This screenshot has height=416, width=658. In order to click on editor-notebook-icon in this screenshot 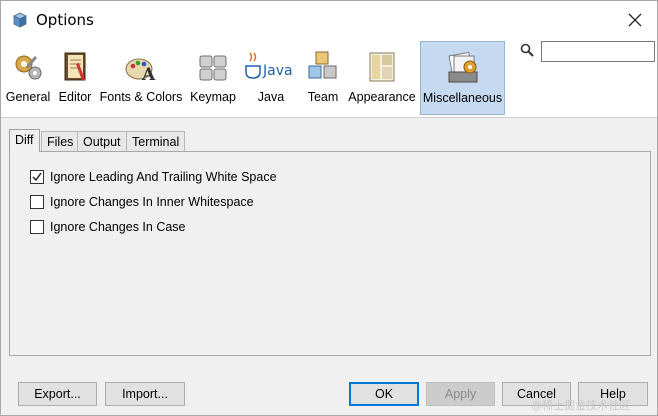, I will do `click(75, 66)`.